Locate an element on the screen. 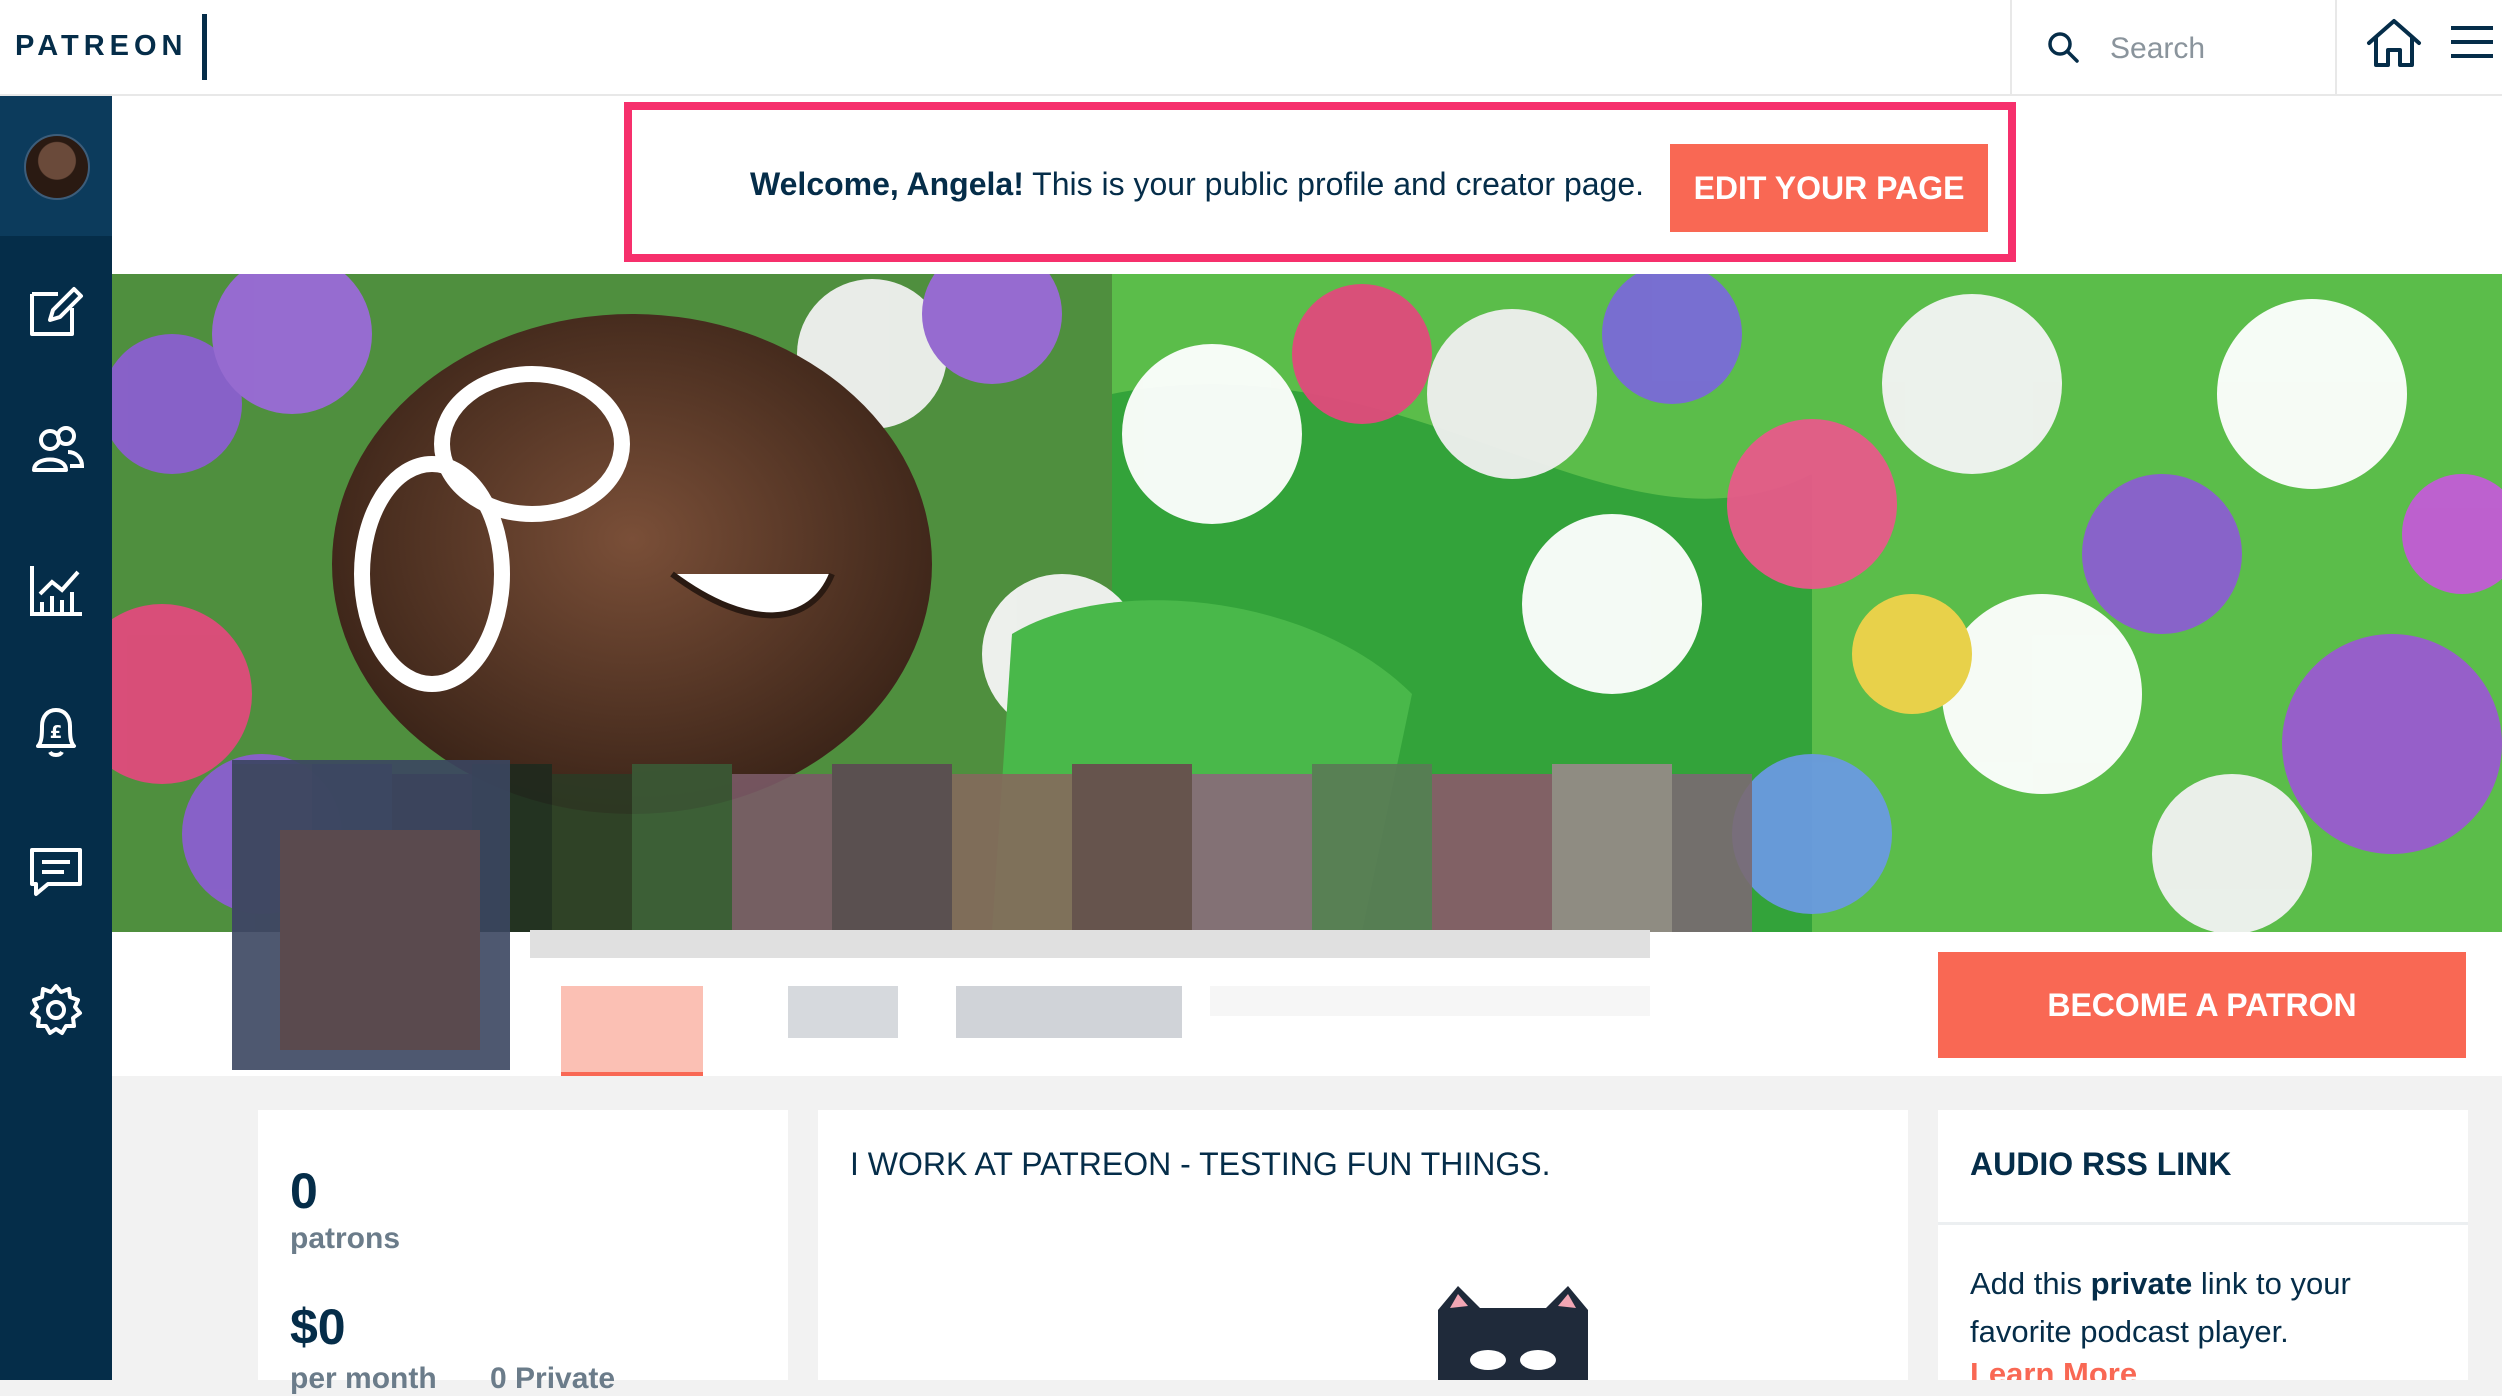  messages-icon is located at coordinates (56, 870).